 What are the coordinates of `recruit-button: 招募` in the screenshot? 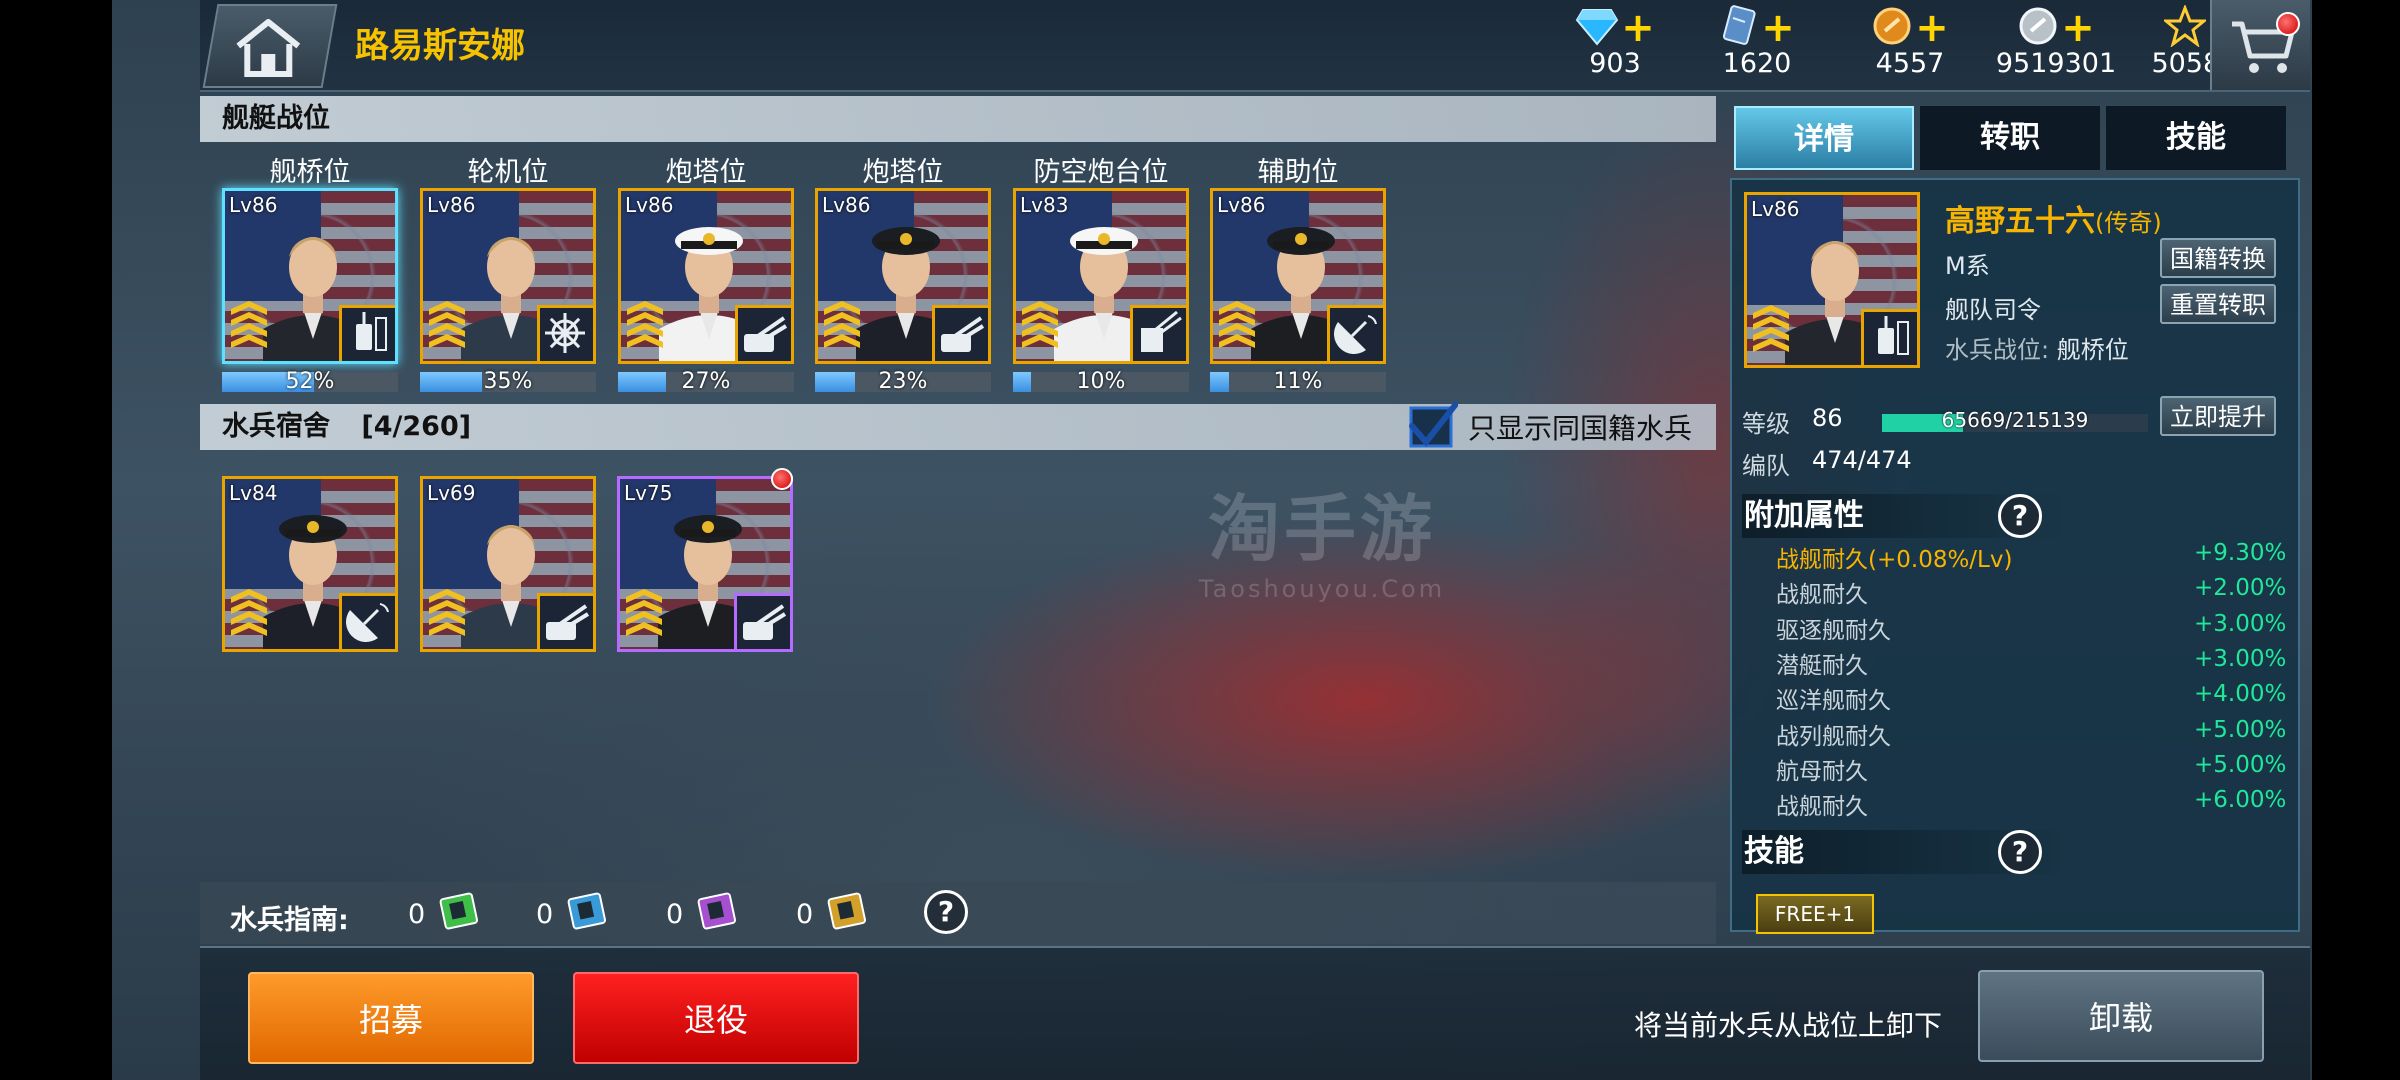 It's located at (391, 1018).